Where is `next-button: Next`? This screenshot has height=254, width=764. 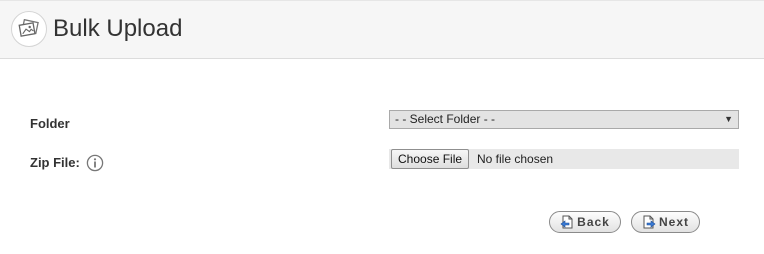 next-button: Next is located at coordinates (665, 222).